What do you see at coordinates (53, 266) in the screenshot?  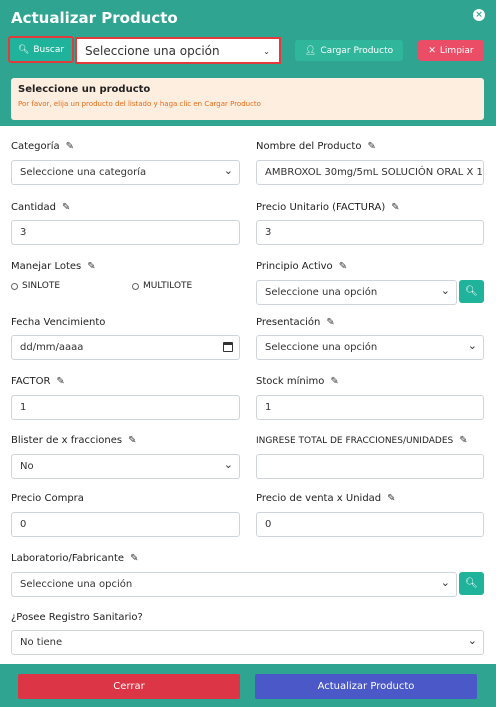 I see `manejar-lotes-label: Manejar Lotes ✎` at bounding box center [53, 266].